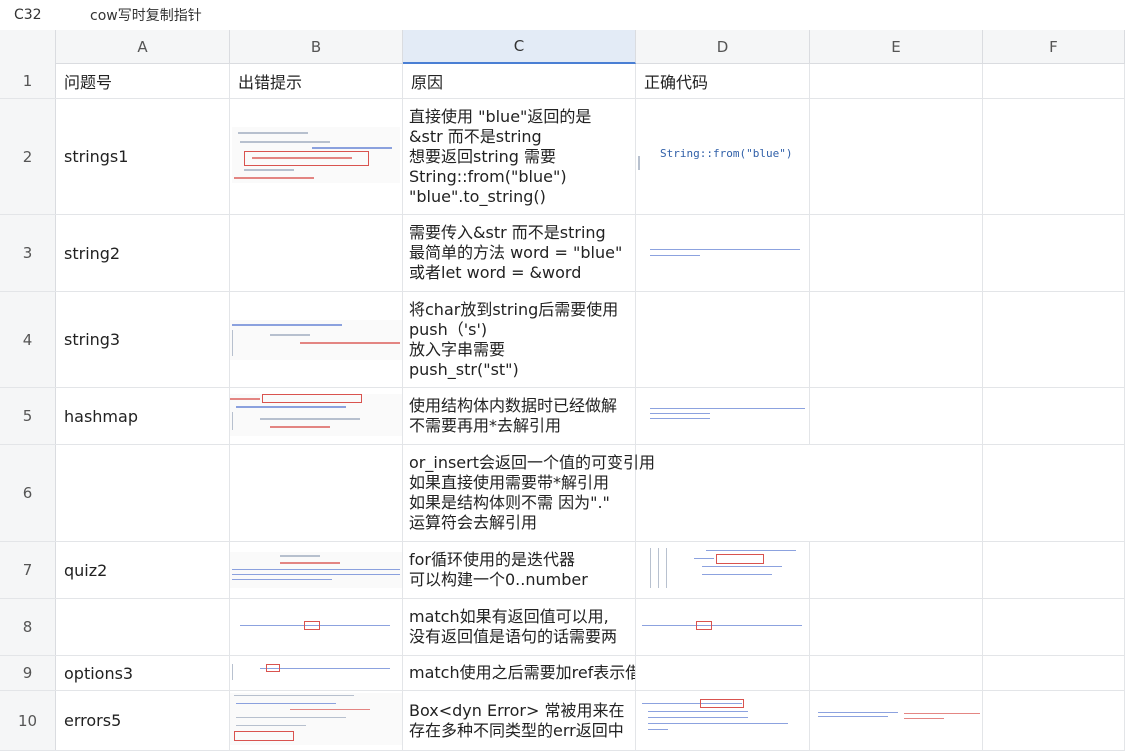 This screenshot has width=1125, height=751. What do you see at coordinates (316, 570) in the screenshot?
I see `cell-b7` at bounding box center [316, 570].